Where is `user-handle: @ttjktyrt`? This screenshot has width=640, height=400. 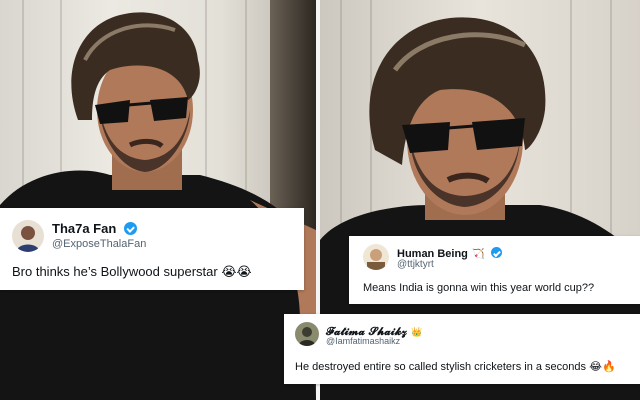 user-handle: @ttjktyrt is located at coordinates (415, 264).